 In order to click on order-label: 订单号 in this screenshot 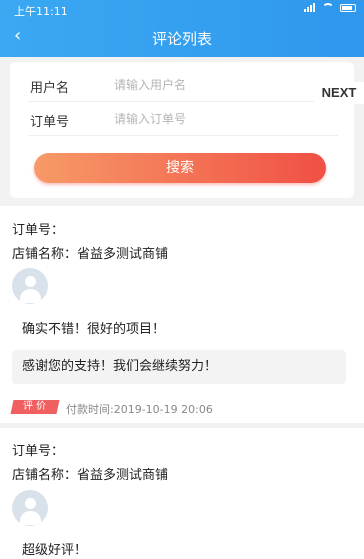, I will do `click(50, 122)`.